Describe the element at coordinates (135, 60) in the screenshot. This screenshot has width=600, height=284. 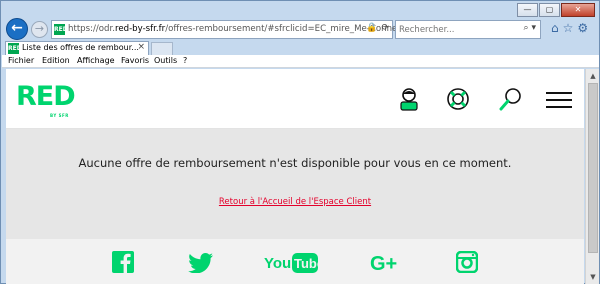
I see `menu-favoris: Favoris` at that location.